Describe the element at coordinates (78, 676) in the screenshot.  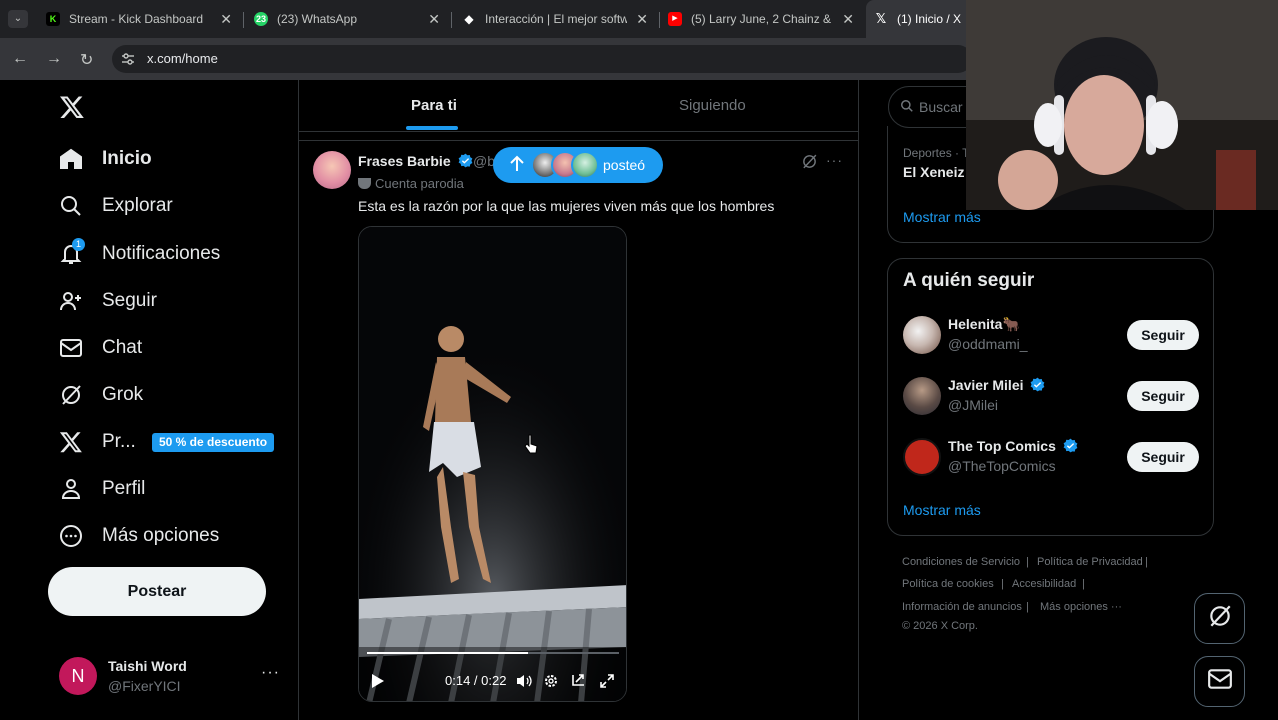
I see `avatar: N` at that location.